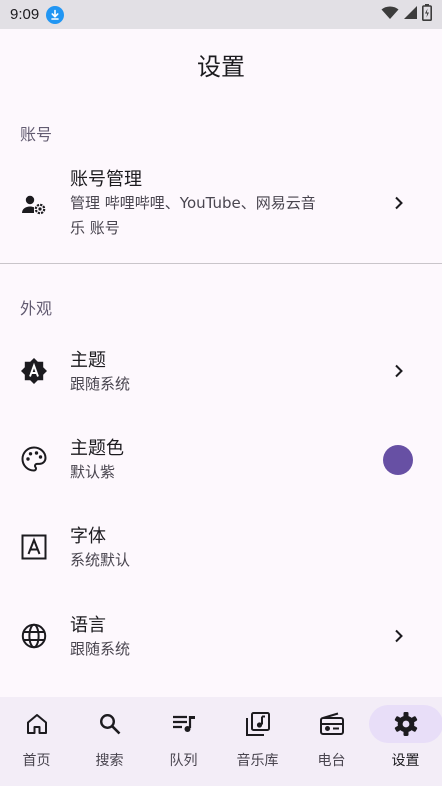 The width and height of the screenshot is (442, 786). I want to click on setting-accent-color: 主题色 默认紫, so click(221, 459).